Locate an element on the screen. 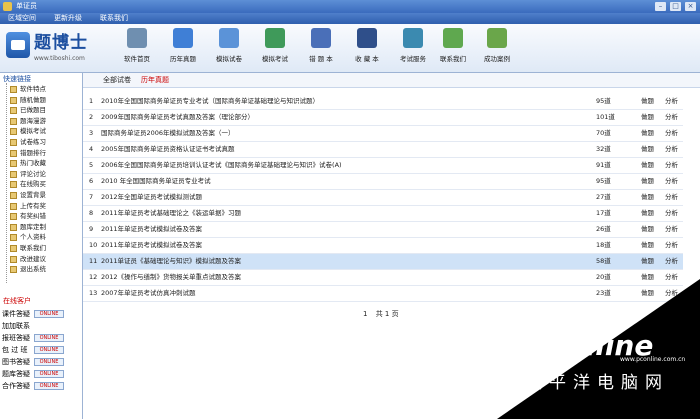  exam-name: 2010 年全国国际商务单证员专业考试 is located at coordinates (156, 181).